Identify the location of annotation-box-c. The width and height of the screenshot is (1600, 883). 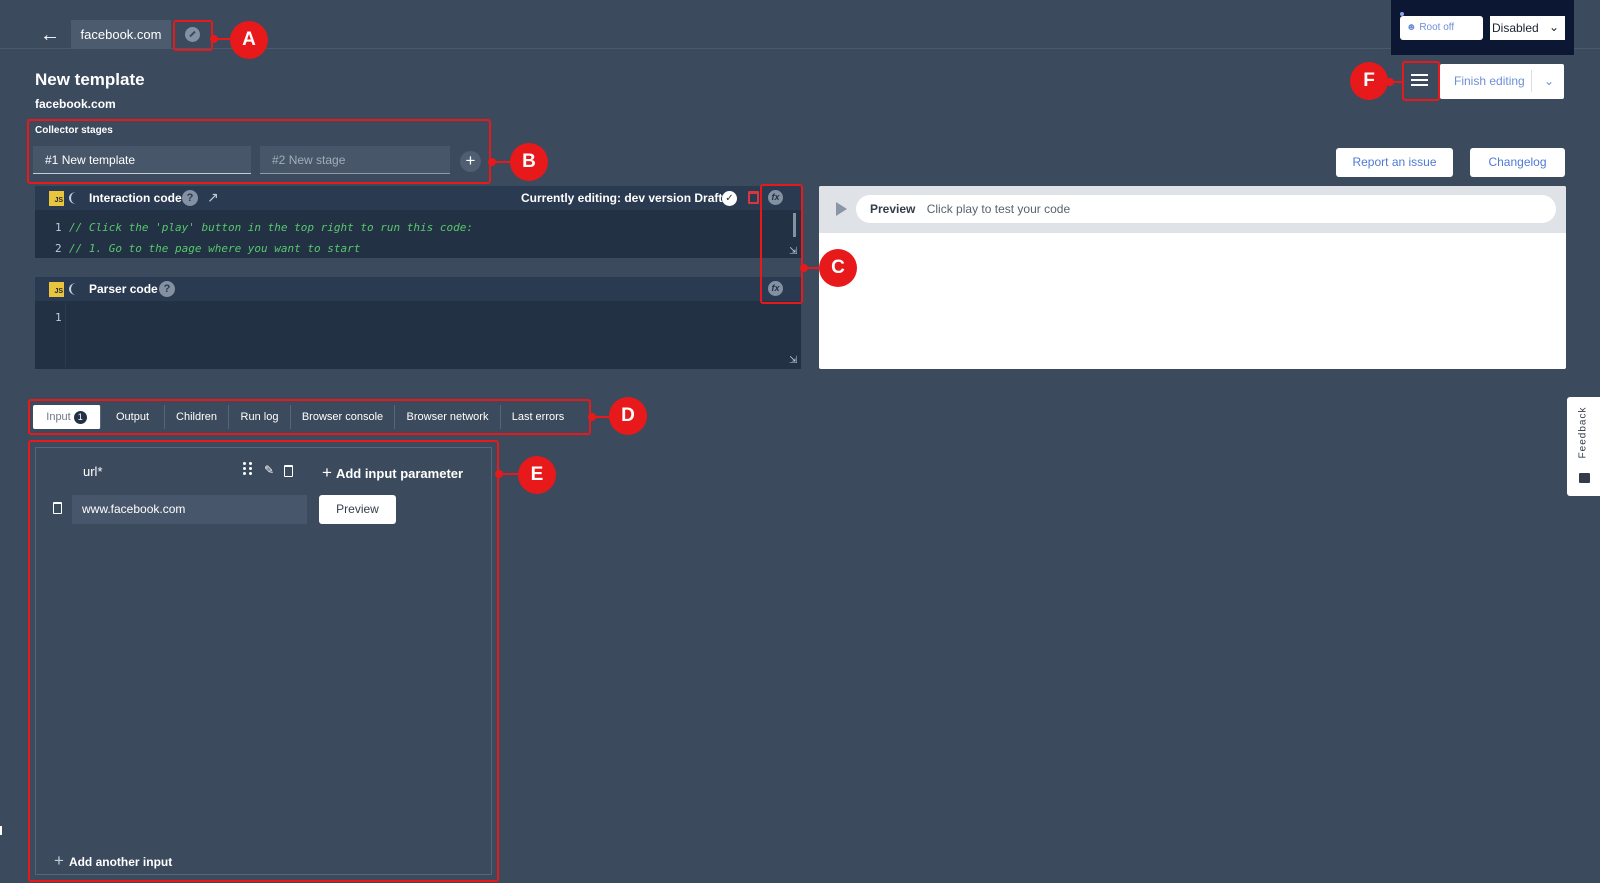
(781, 244).